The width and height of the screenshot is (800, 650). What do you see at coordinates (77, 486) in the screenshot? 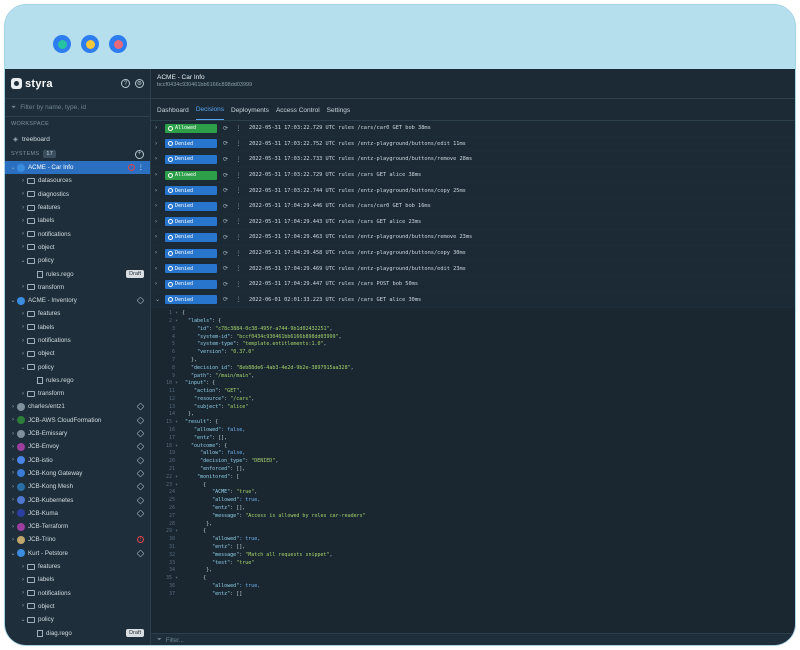
I see `tree-item: › JCB-Kong Mesh` at bounding box center [77, 486].